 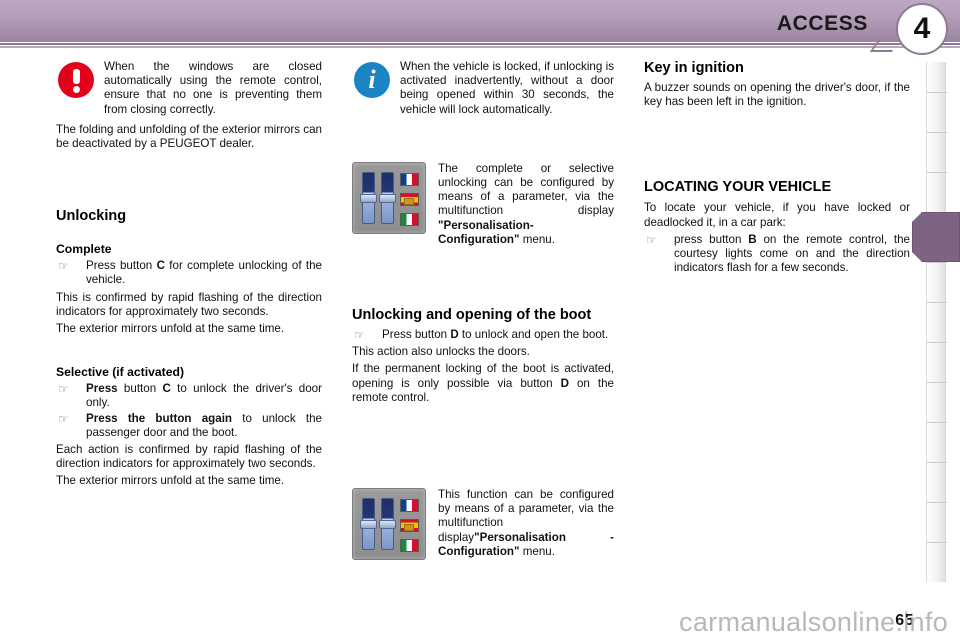 What do you see at coordinates (813, 622) in the screenshot?
I see `watermark: carmanualsonline.info` at bounding box center [813, 622].